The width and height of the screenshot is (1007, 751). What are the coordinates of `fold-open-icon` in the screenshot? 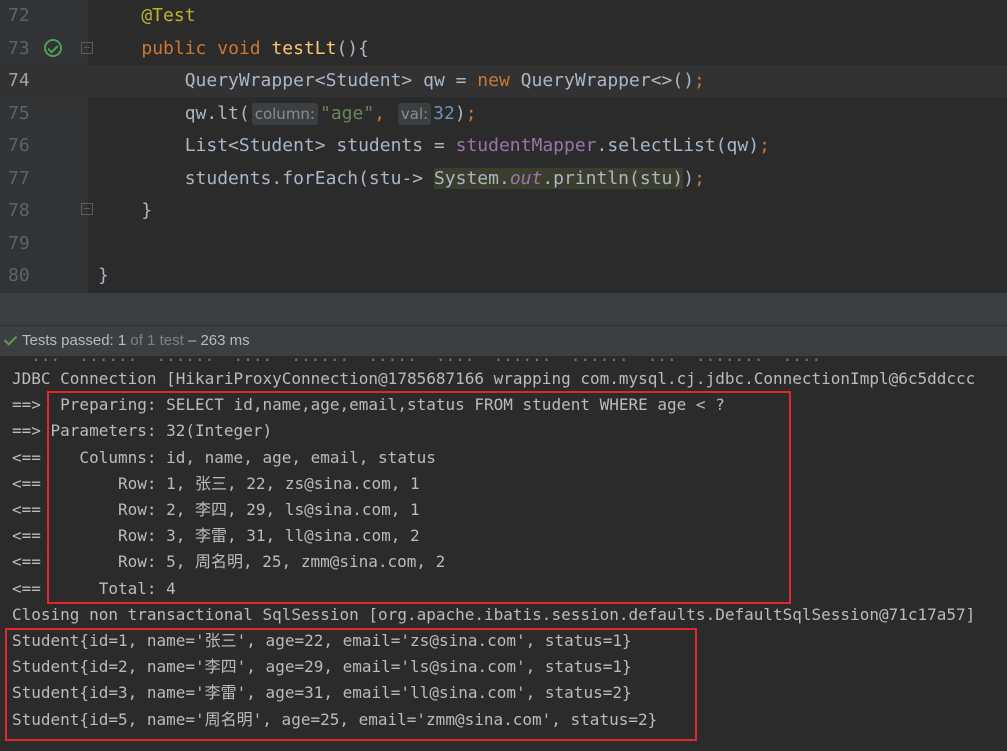 It's located at (87, 48).